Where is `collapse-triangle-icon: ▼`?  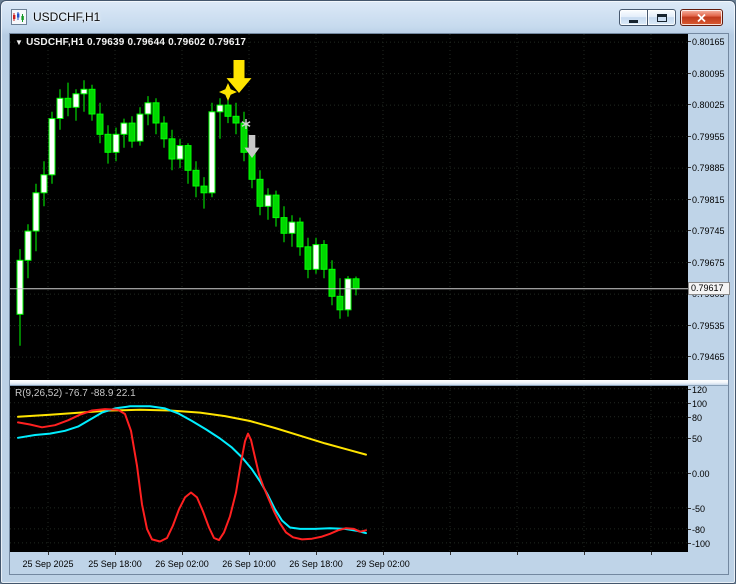
collapse-triangle-icon: ▼ is located at coordinates (19, 42).